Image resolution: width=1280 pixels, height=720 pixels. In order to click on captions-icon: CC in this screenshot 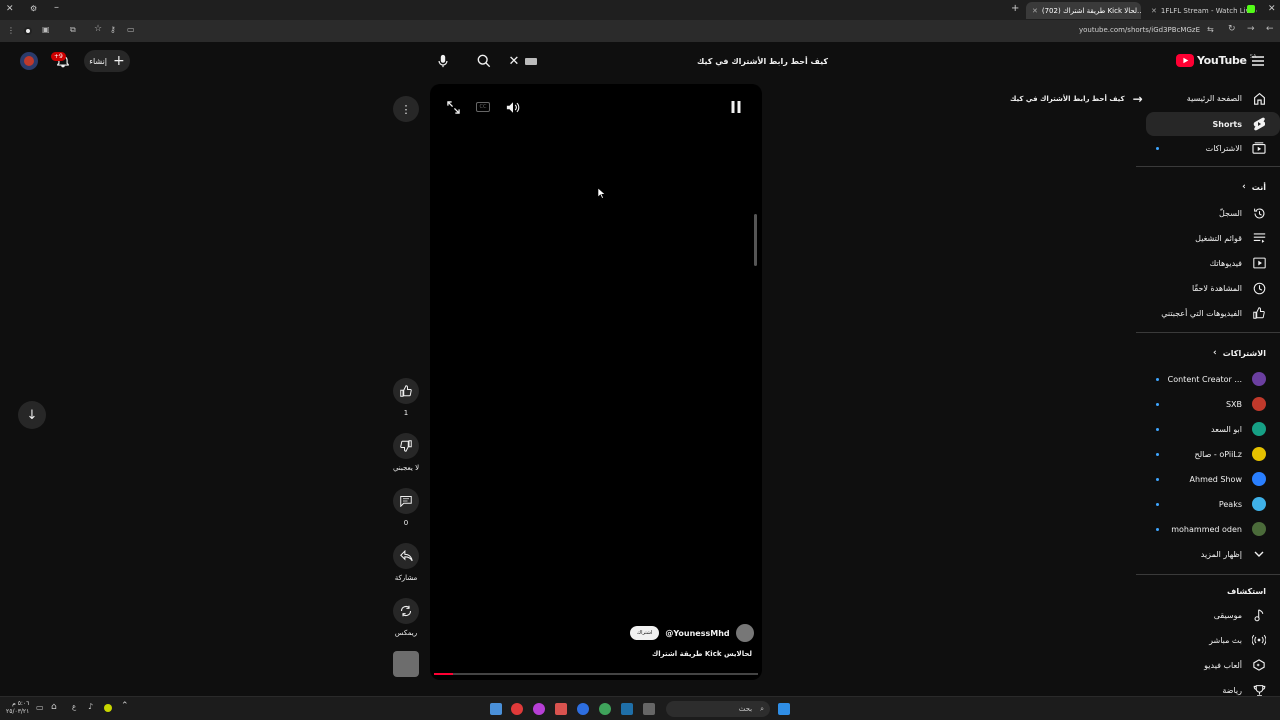, I will do `click(483, 107)`.